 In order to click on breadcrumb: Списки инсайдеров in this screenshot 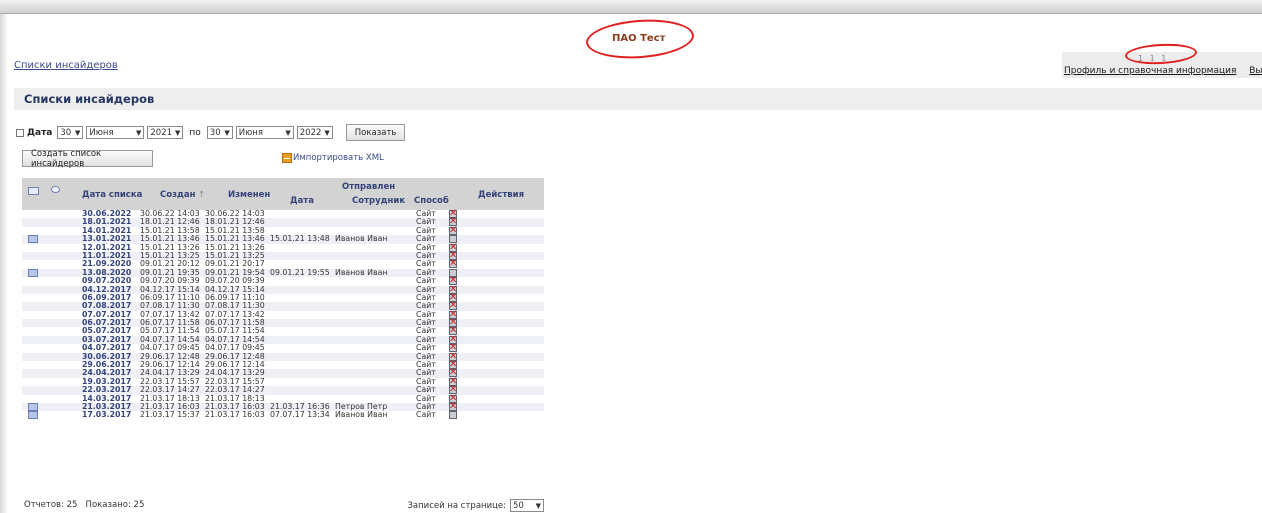, I will do `click(66, 65)`.